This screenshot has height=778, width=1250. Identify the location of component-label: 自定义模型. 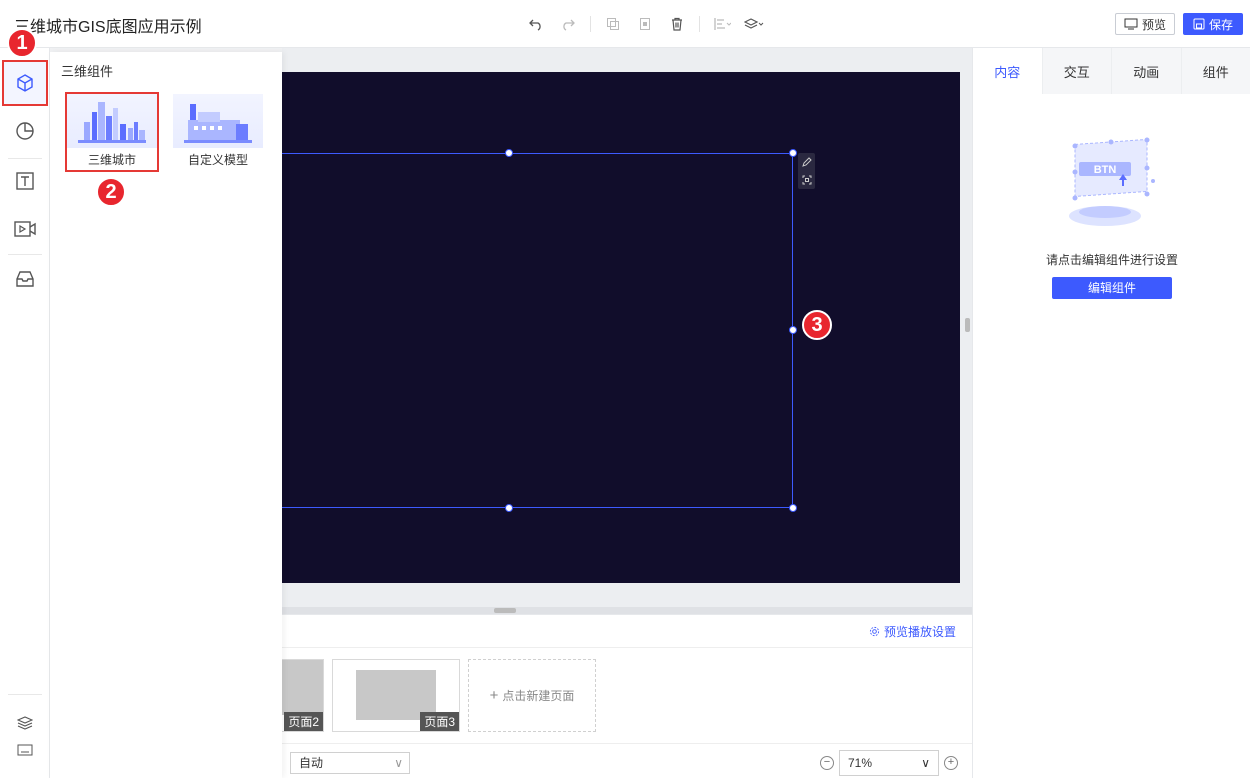
(217, 160).